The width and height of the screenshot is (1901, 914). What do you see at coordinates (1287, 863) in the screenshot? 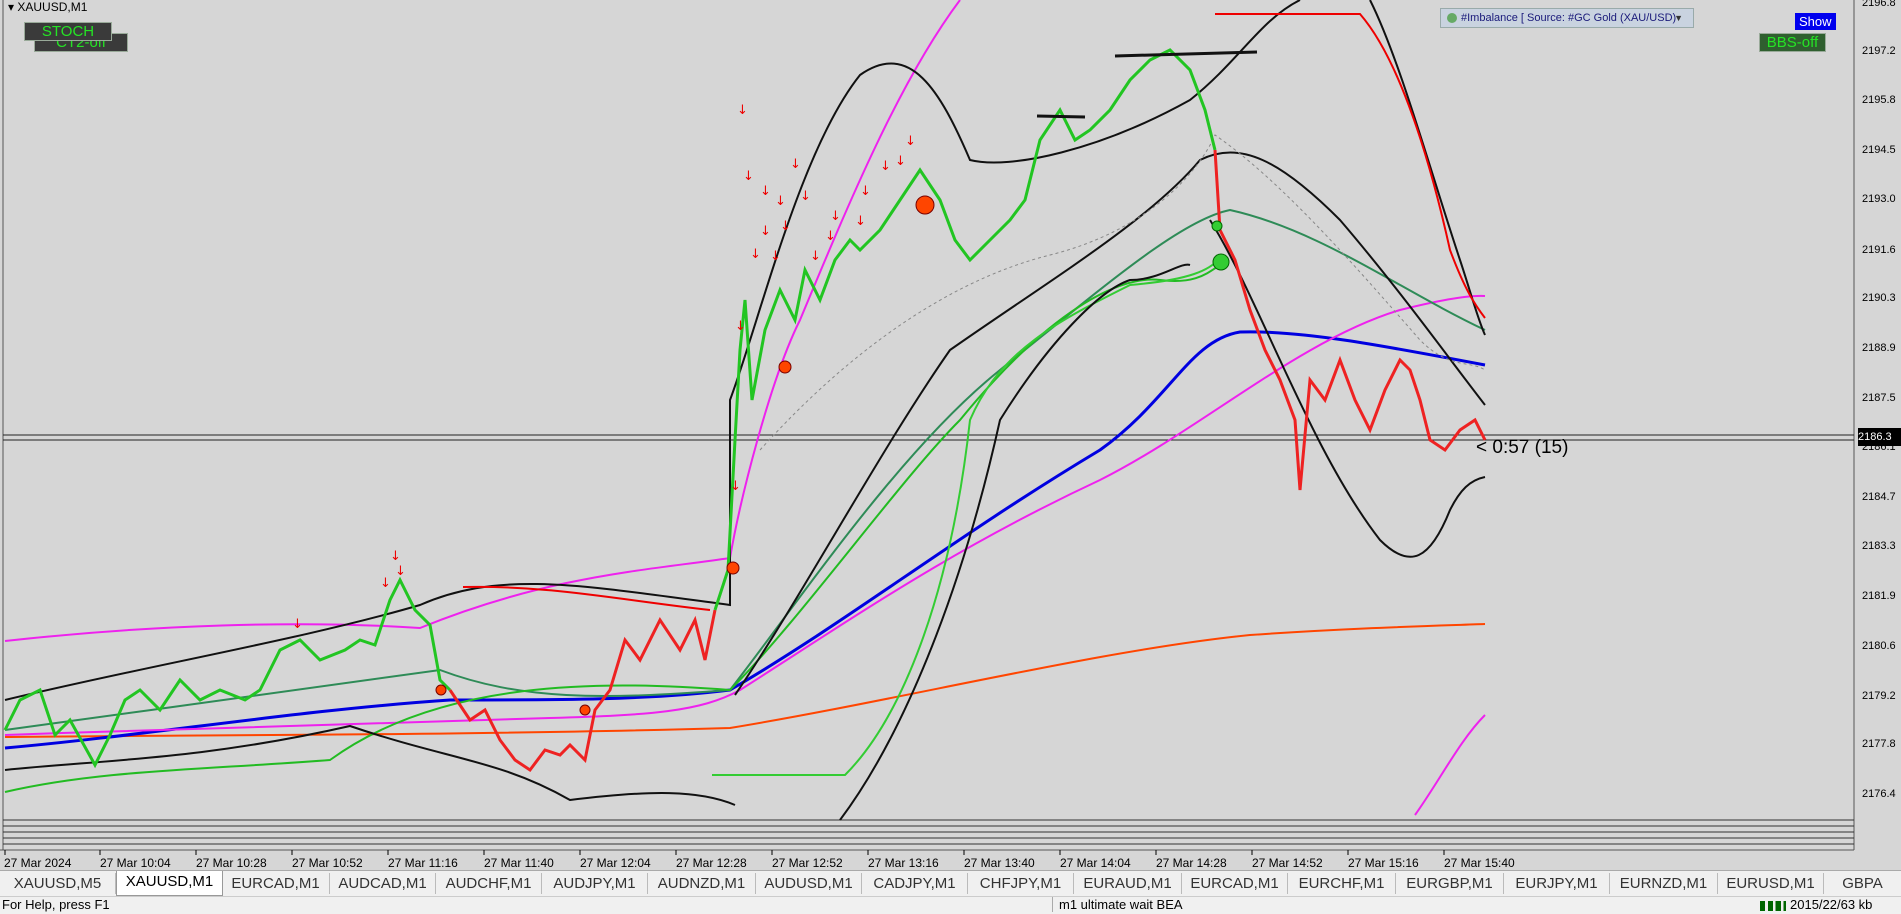
I see `time-tick: 27 Mar 14:52` at bounding box center [1287, 863].